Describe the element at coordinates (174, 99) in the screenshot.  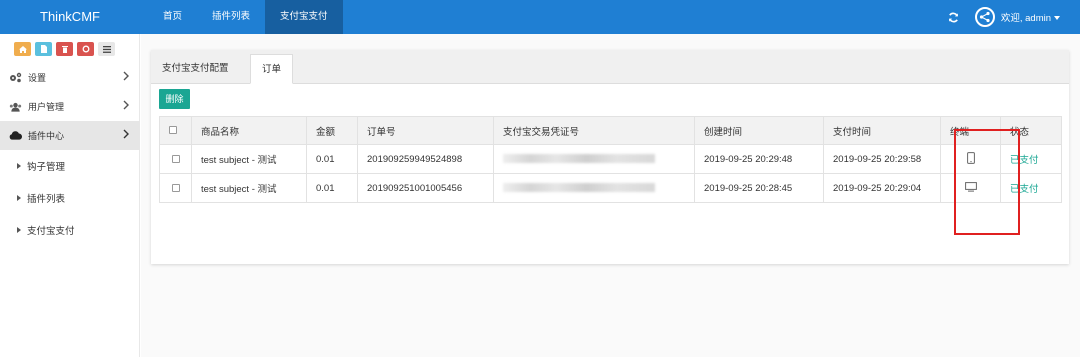
I see `delete-button: 删除` at that location.